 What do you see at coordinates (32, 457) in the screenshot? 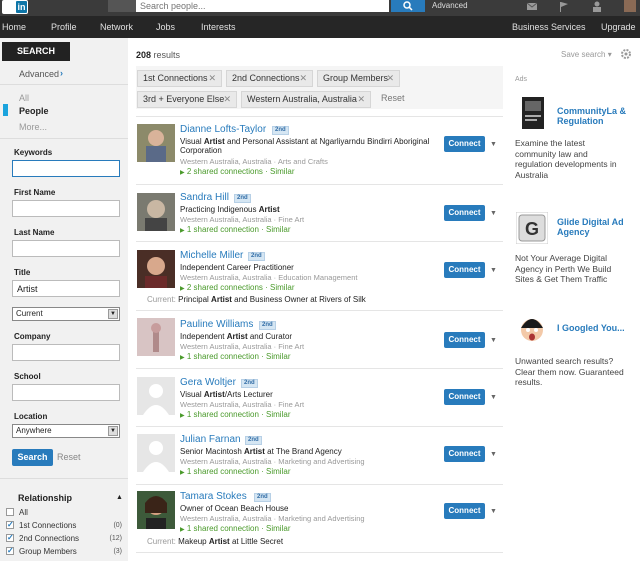
I see `sidebar-search-button: Search` at bounding box center [32, 457].